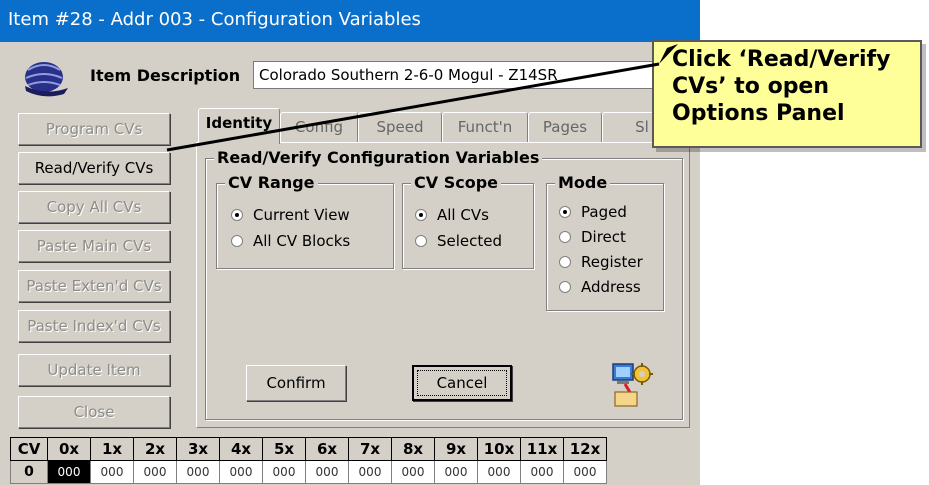 The height and width of the screenshot is (485, 929). What do you see at coordinates (94, 246) in the screenshot?
I see `paste-main-cvs-button: Paste Main CVs` at bounding box center [94, 246].